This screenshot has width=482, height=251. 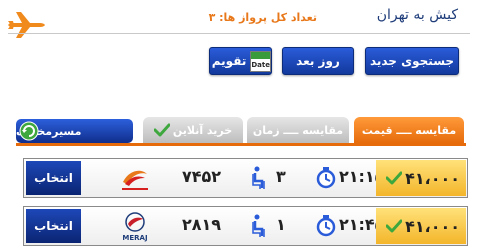 What do you see at coordinates (29, 131) in the screenshot?
I see `refresh-icon` at bounding box center [29, 131].